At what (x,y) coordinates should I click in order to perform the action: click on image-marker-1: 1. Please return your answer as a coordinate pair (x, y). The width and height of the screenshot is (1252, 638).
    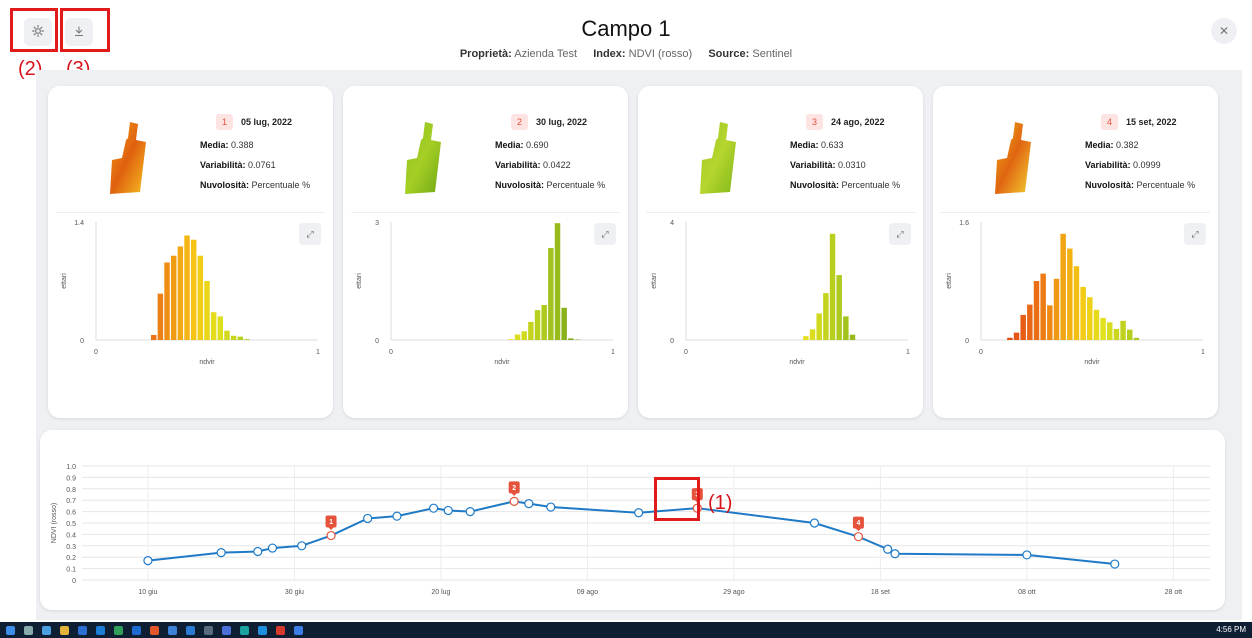
    Looking at the image, I should click on (331, 523).